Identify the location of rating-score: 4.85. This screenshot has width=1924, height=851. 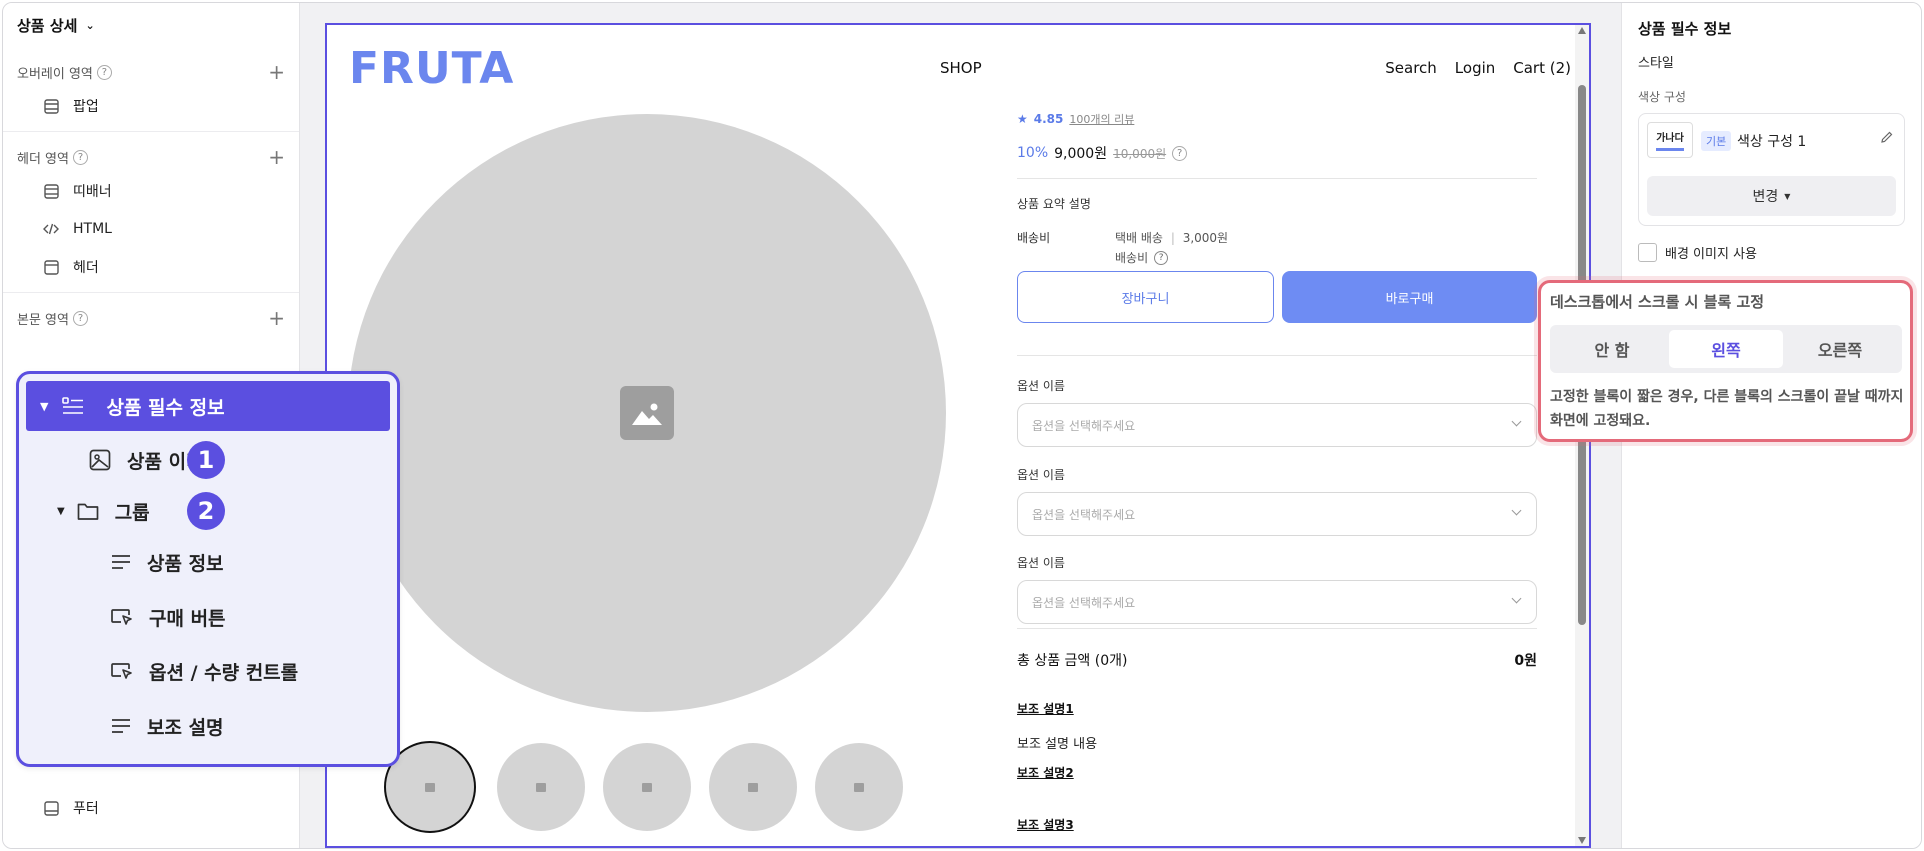
(1048, 119).